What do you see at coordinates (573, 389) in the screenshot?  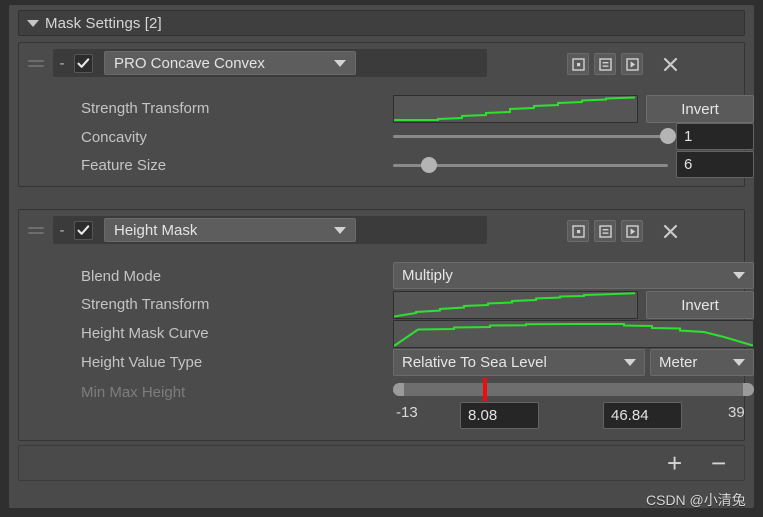 I see `min-max-range-slider` at bounding box center [573, 389].